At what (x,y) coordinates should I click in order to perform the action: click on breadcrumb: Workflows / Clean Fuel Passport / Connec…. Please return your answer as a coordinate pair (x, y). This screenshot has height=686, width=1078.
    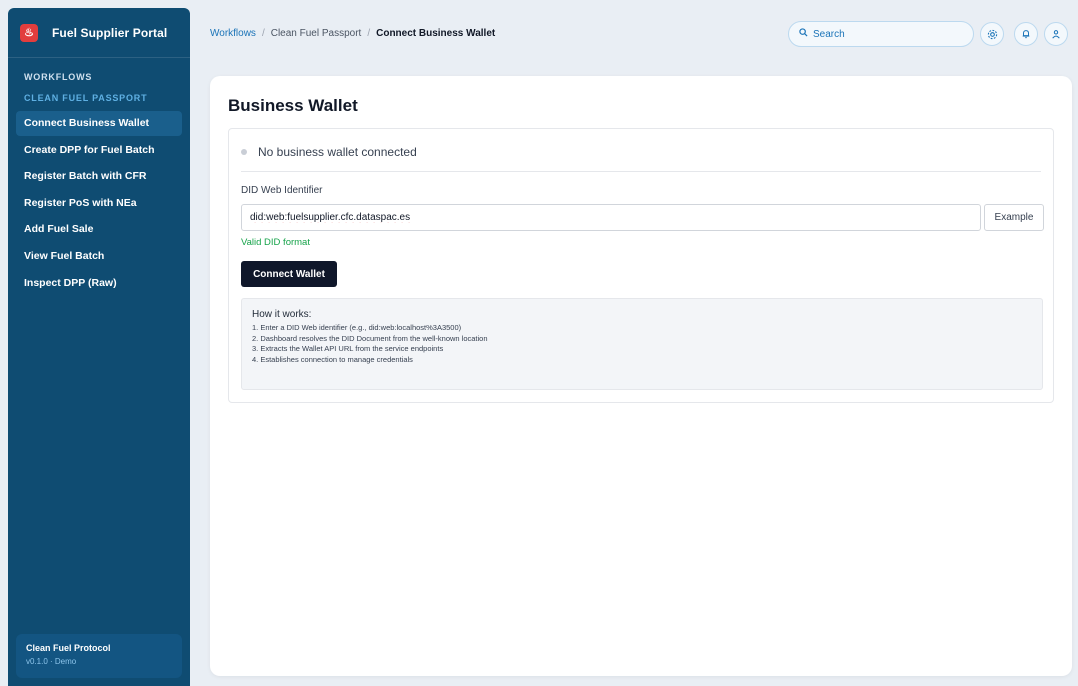
    Looking at the image, I should click on (346, 33).